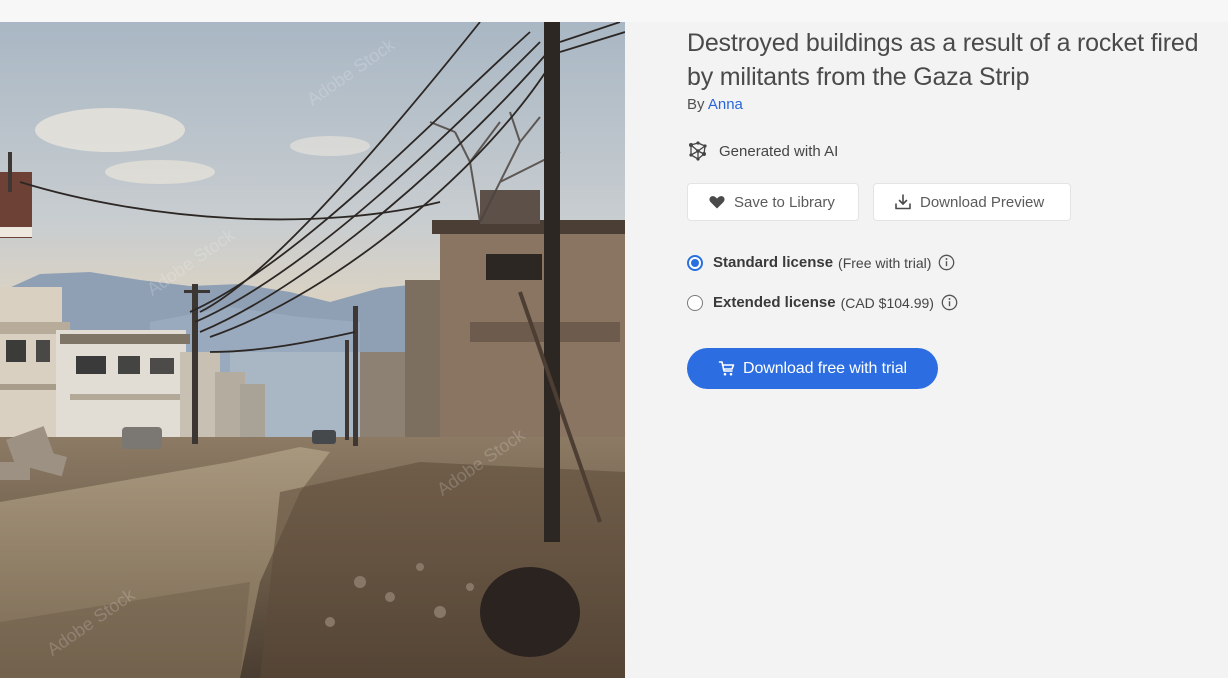  Describe the element at coordinates (773, 262) in the screenshot. I see `license-name: Standard license` at that location.